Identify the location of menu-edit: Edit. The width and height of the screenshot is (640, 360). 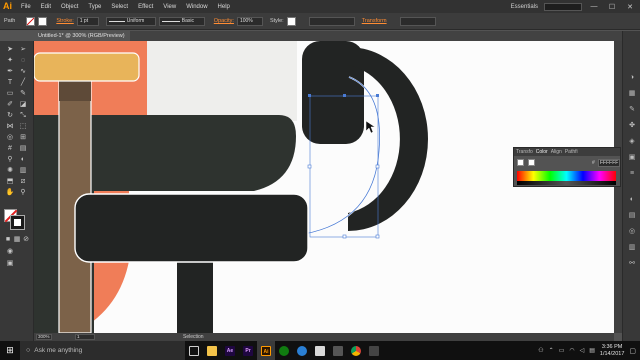
(46, 7).